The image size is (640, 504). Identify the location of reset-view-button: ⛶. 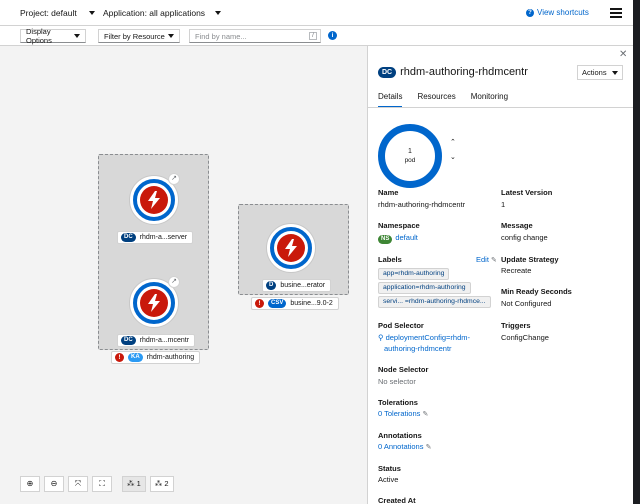
(102, 484).